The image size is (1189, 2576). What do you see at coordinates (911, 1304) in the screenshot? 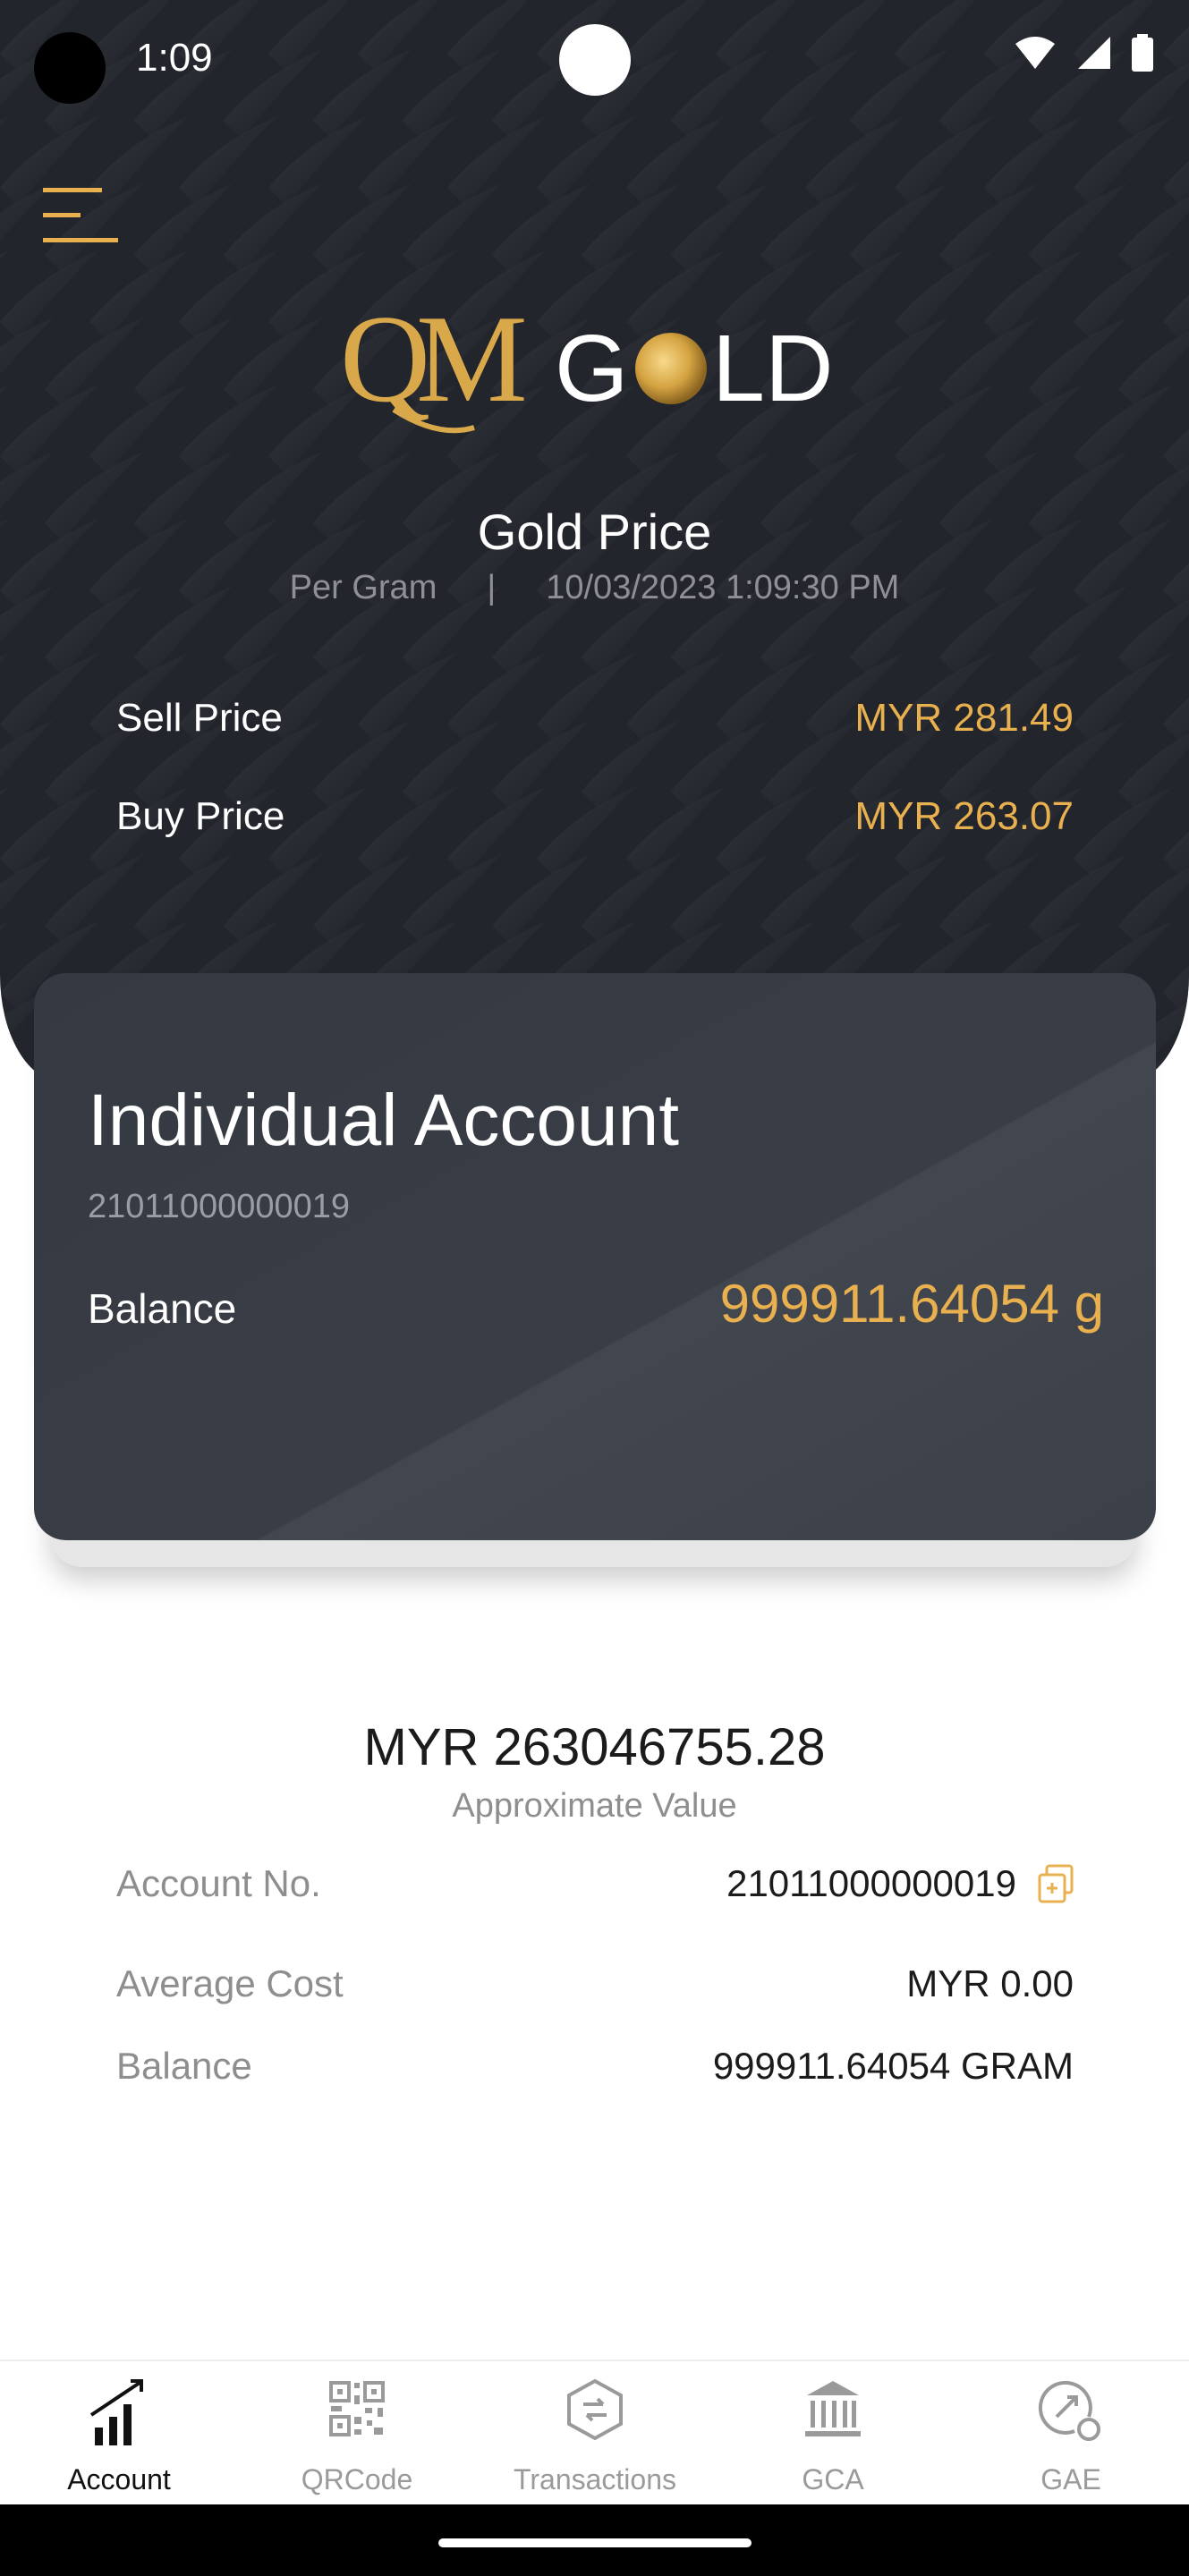
I see `card-balance-value: 999911.64054 g` at bounding box center [911, 1304].